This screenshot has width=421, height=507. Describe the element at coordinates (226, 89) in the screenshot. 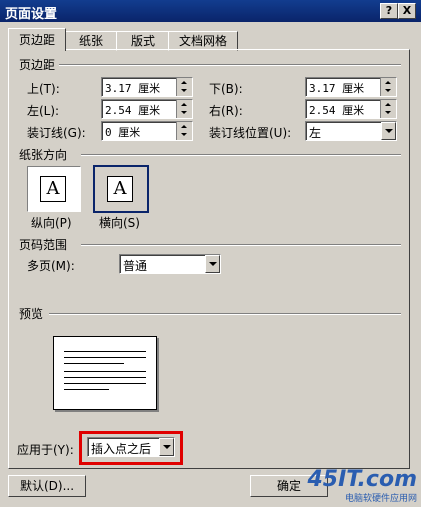

I see `bottom-margin-label: 下(B):` at that location.